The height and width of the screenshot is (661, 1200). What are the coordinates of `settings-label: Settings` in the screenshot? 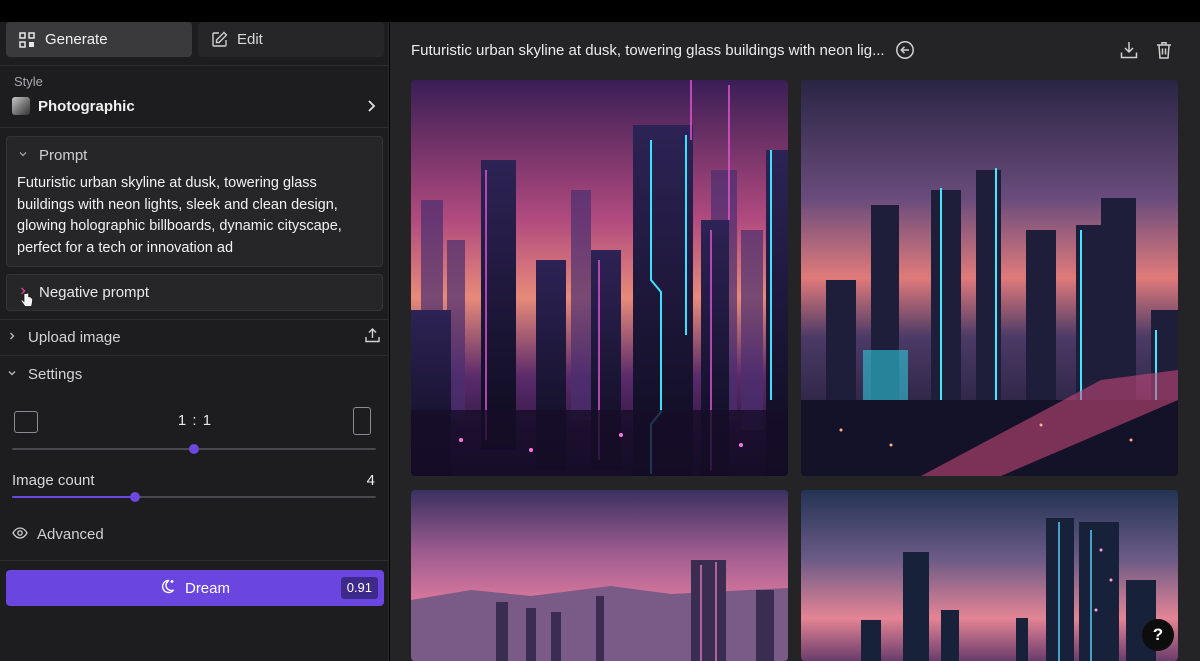 It's located at (55, 374).